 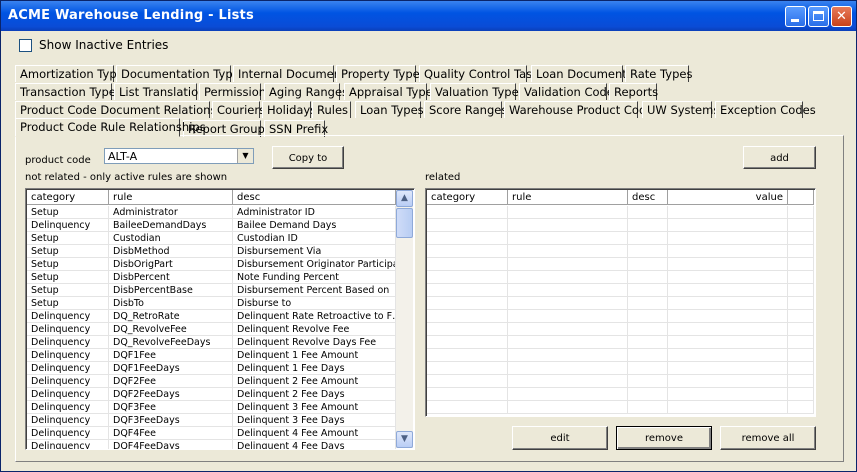 I want to click on tab-internal-documents: Internal Documents, so click(x=292, y=73).